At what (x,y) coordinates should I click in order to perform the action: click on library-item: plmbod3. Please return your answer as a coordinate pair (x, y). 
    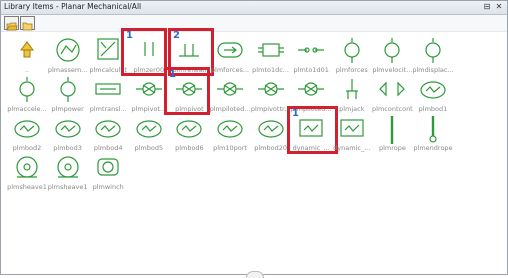
    Looking at the image, I should click on (68, 134).